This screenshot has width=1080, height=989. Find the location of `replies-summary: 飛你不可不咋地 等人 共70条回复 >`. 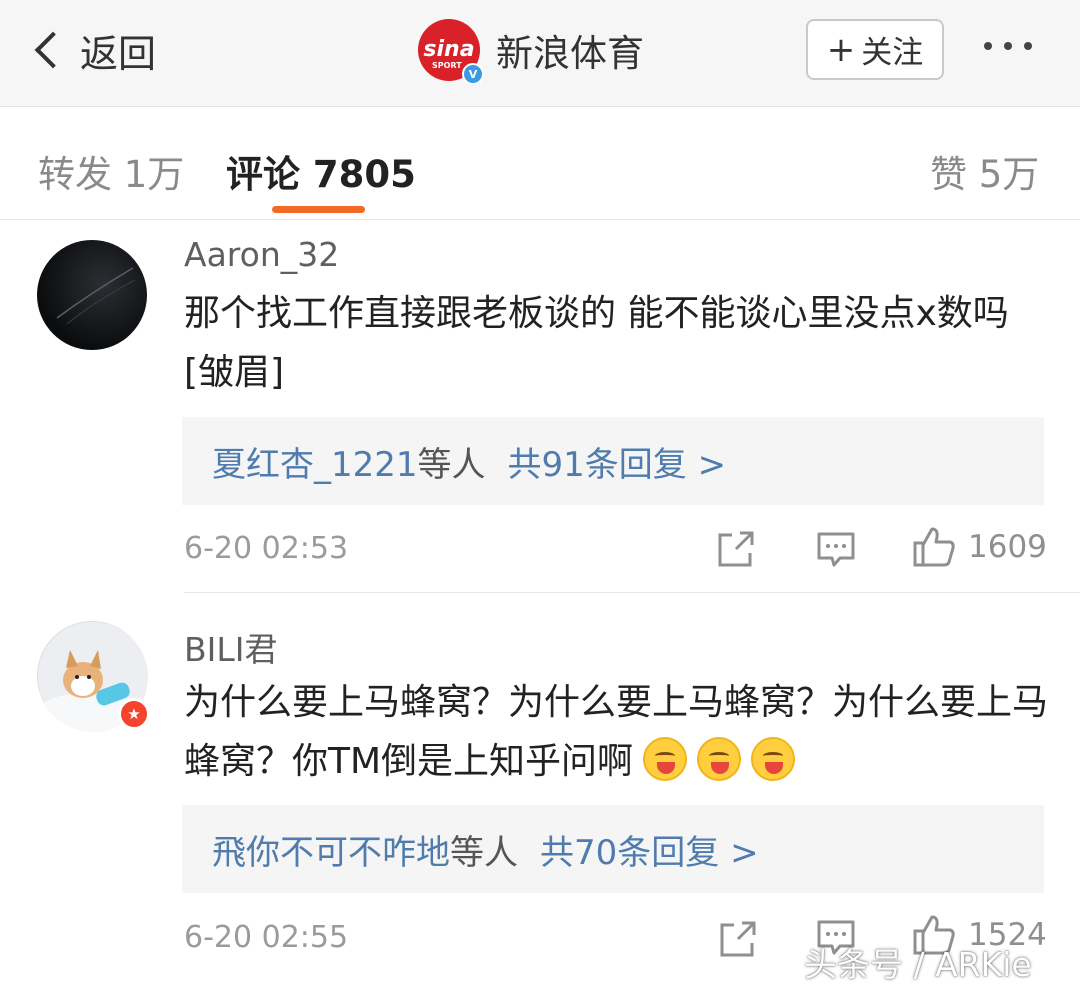

replies-summary: 飛你不可不咋地 等人 共70条回复 > is located at coordinates (613, 849).